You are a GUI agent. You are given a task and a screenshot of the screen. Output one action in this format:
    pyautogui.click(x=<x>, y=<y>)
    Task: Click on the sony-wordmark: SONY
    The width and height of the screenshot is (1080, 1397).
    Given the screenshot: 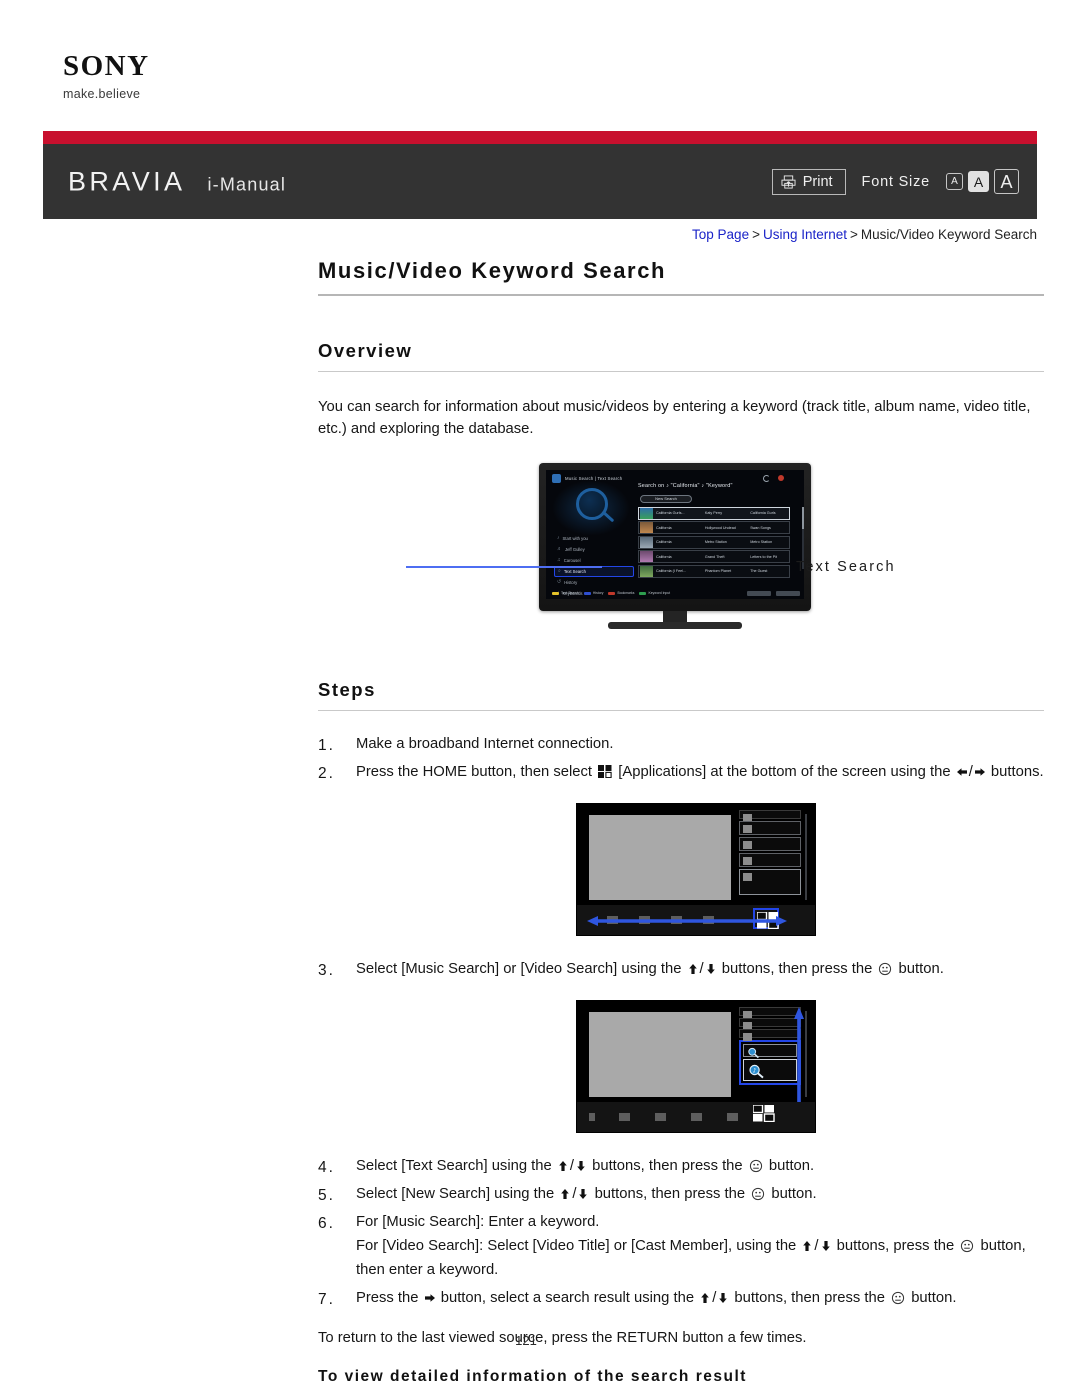 What is the action you would take?
    pyautogui.click(x=106, y=66)
    